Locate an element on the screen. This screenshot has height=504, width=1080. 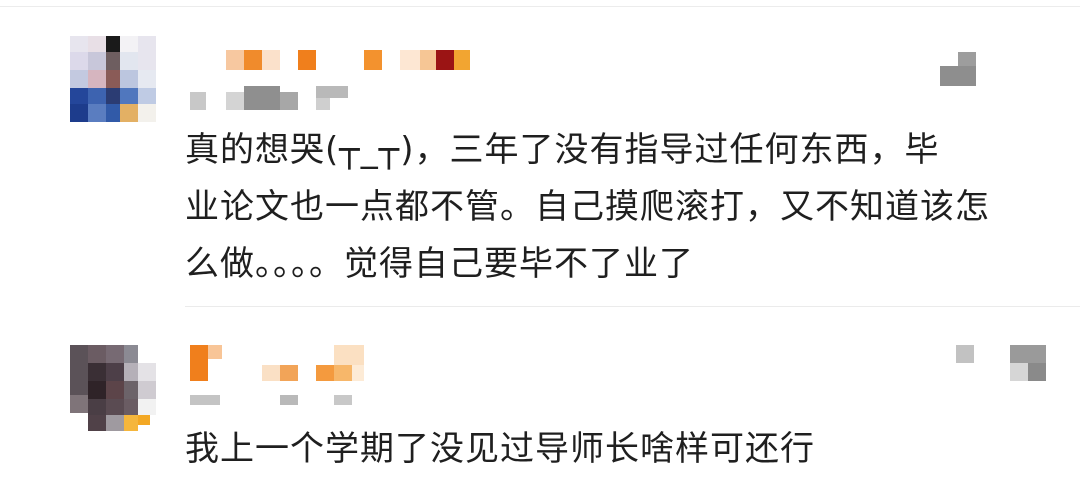
comment-text-line: 真的想哭(┬_┬)，三年了没有指导过任何东西，毕 is located at coordinates (562, 150).